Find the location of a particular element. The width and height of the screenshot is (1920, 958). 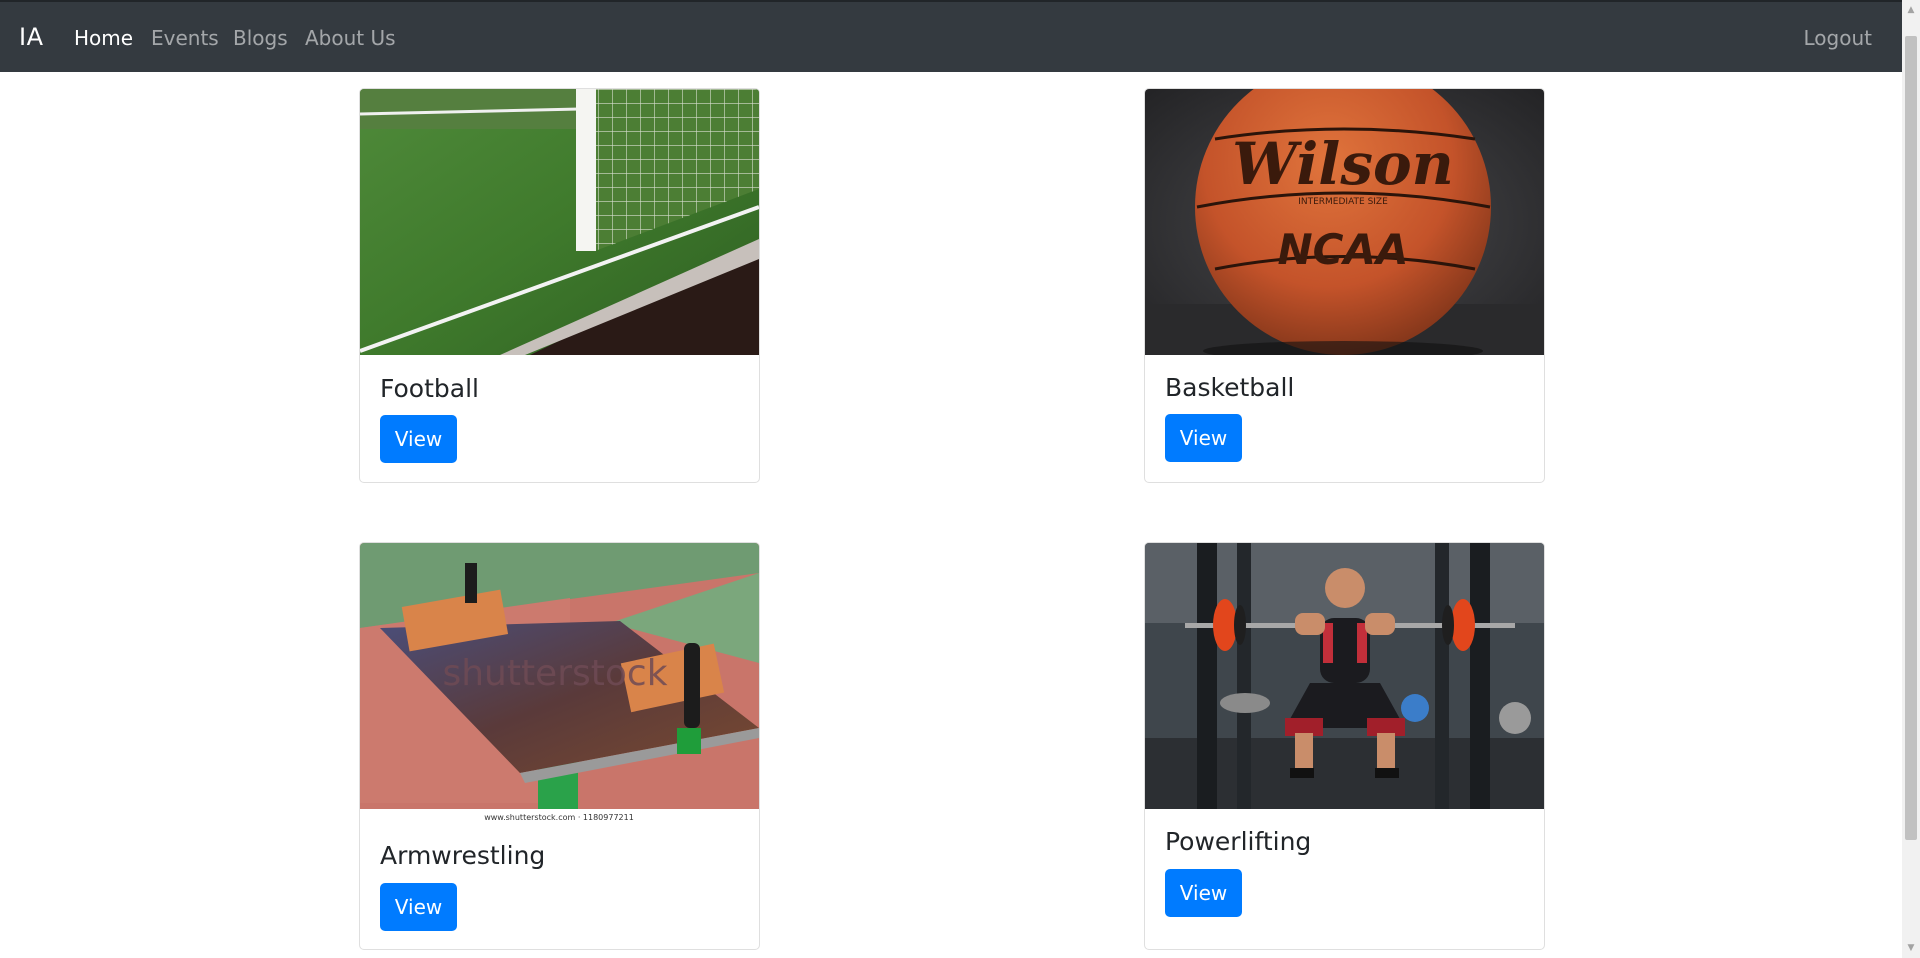

card-title: Powerlifting is located at coordinates (1238, 841).